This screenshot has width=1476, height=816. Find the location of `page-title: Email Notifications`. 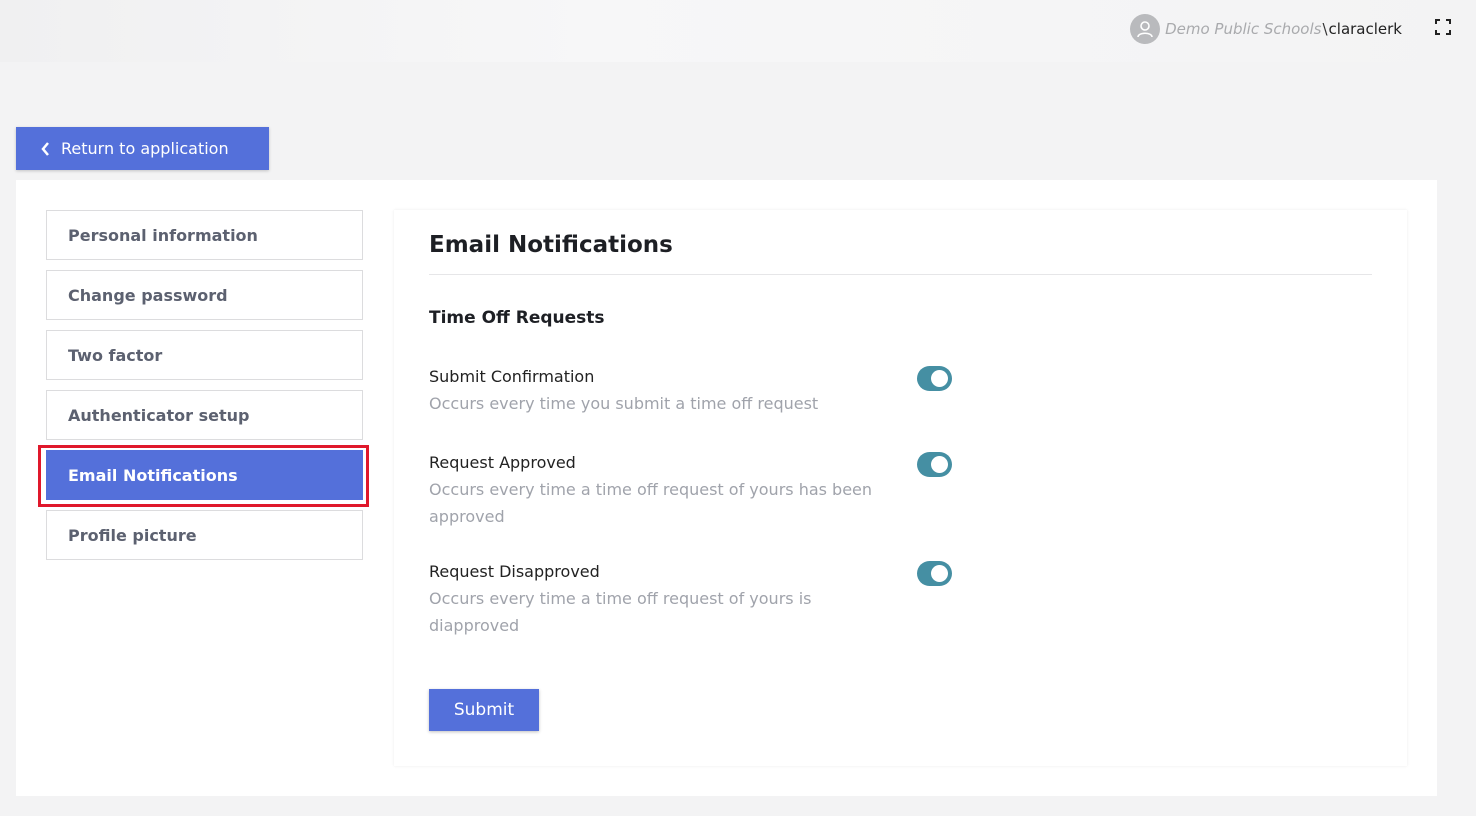

page-title: Email Notifications is located at coordinates (551, 245).